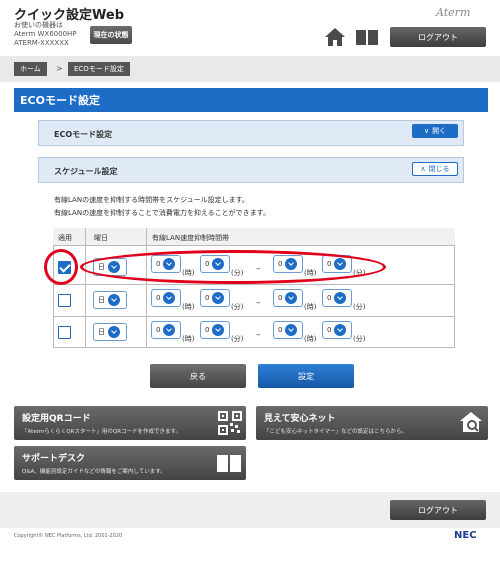 The width and height of the screenshot is (500, 565). What do you see at coordinates (38, 25) in the screenshot?
I see `device-label: お使いの機器は` at bounding box center [38, 25].